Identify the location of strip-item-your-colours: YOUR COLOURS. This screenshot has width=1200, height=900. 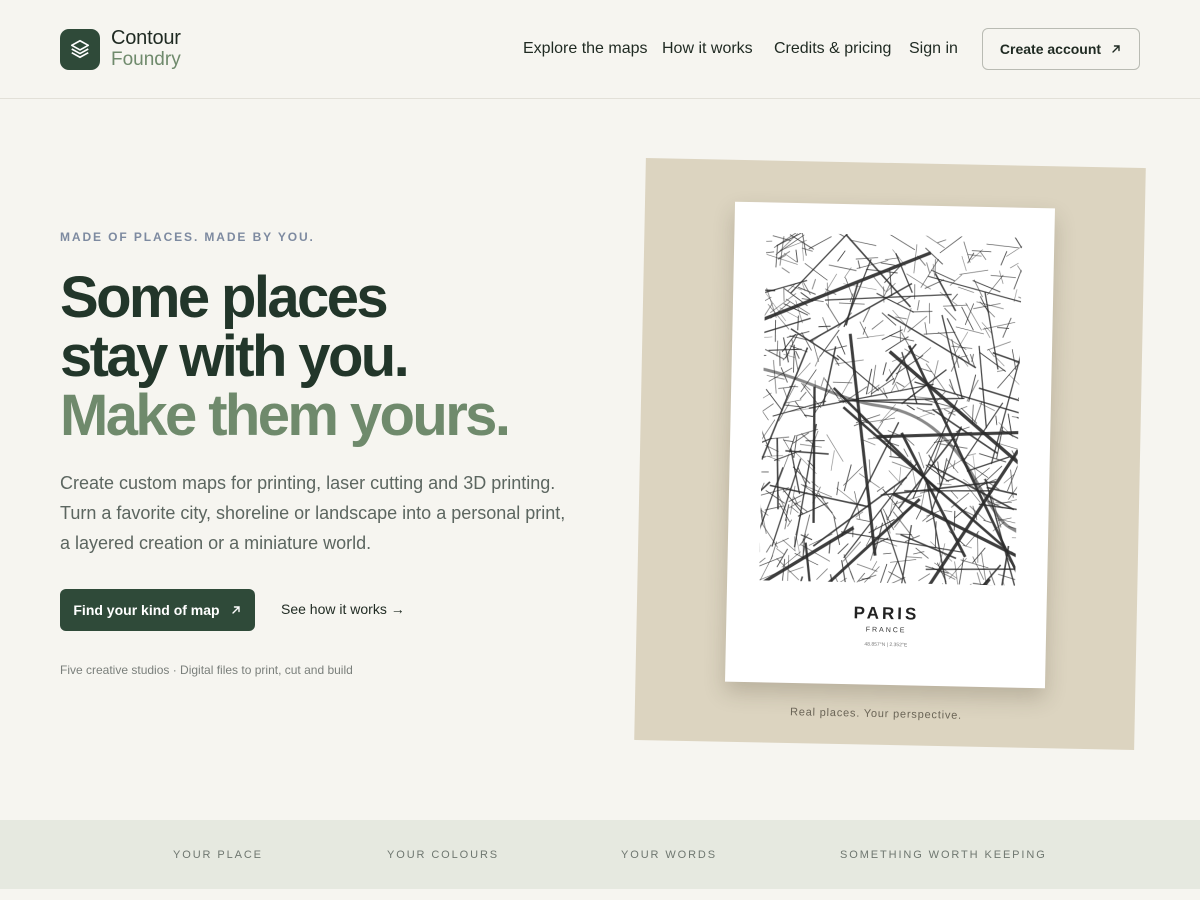
(443, 855).